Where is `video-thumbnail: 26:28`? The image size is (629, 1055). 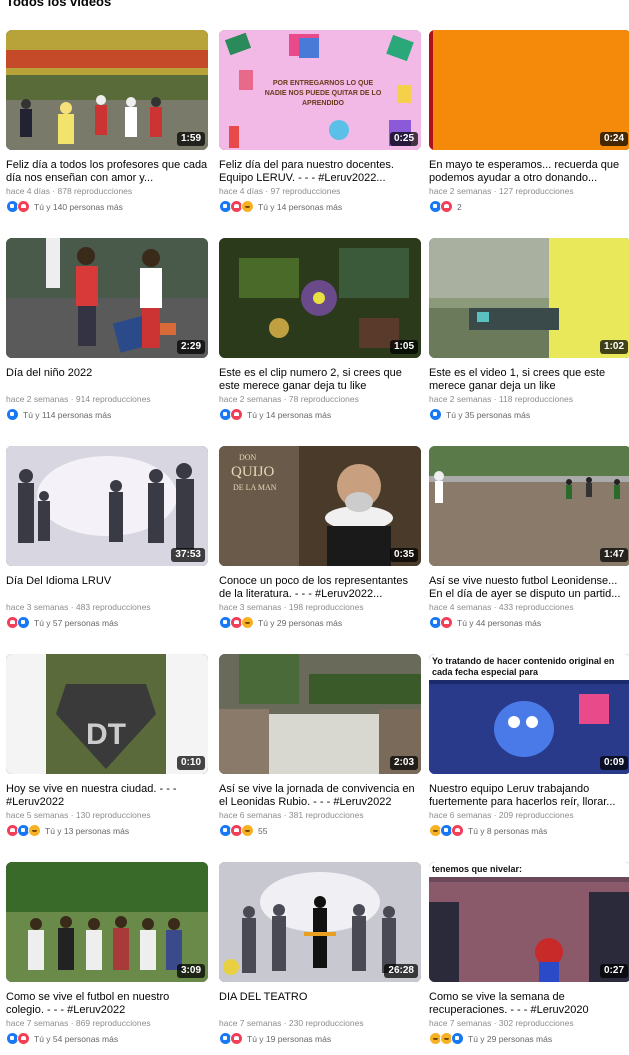 video-thumbnail: 26:28 is located at coordinates (320, 922).